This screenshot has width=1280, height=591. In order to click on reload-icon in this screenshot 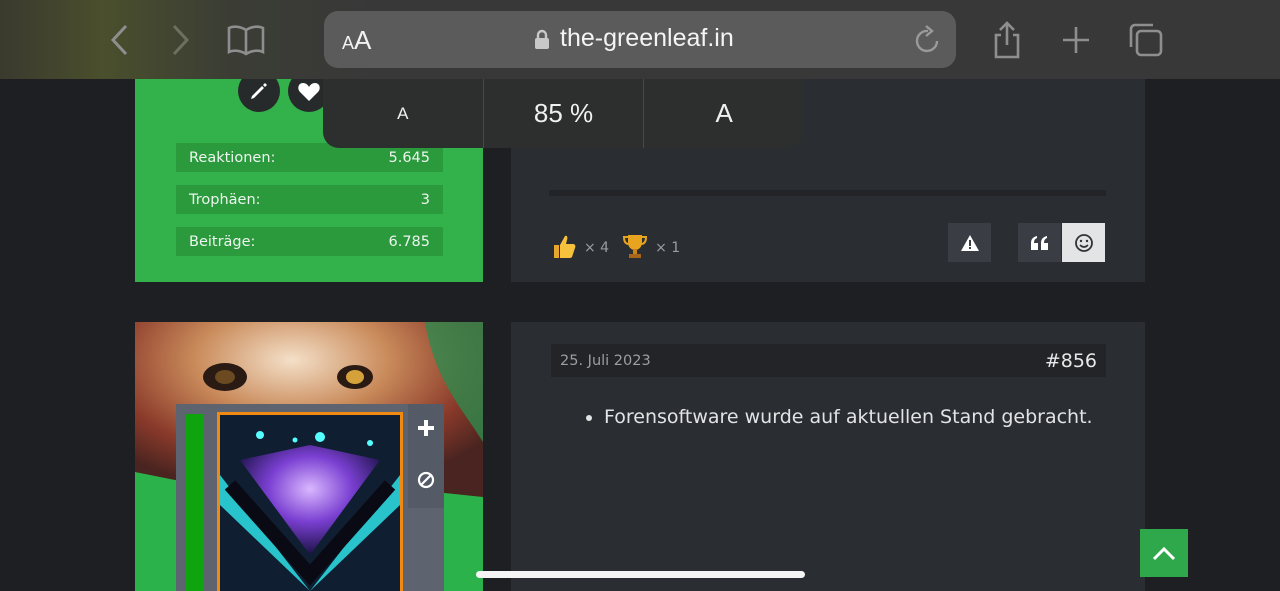, I will do `click(928, 42)`.